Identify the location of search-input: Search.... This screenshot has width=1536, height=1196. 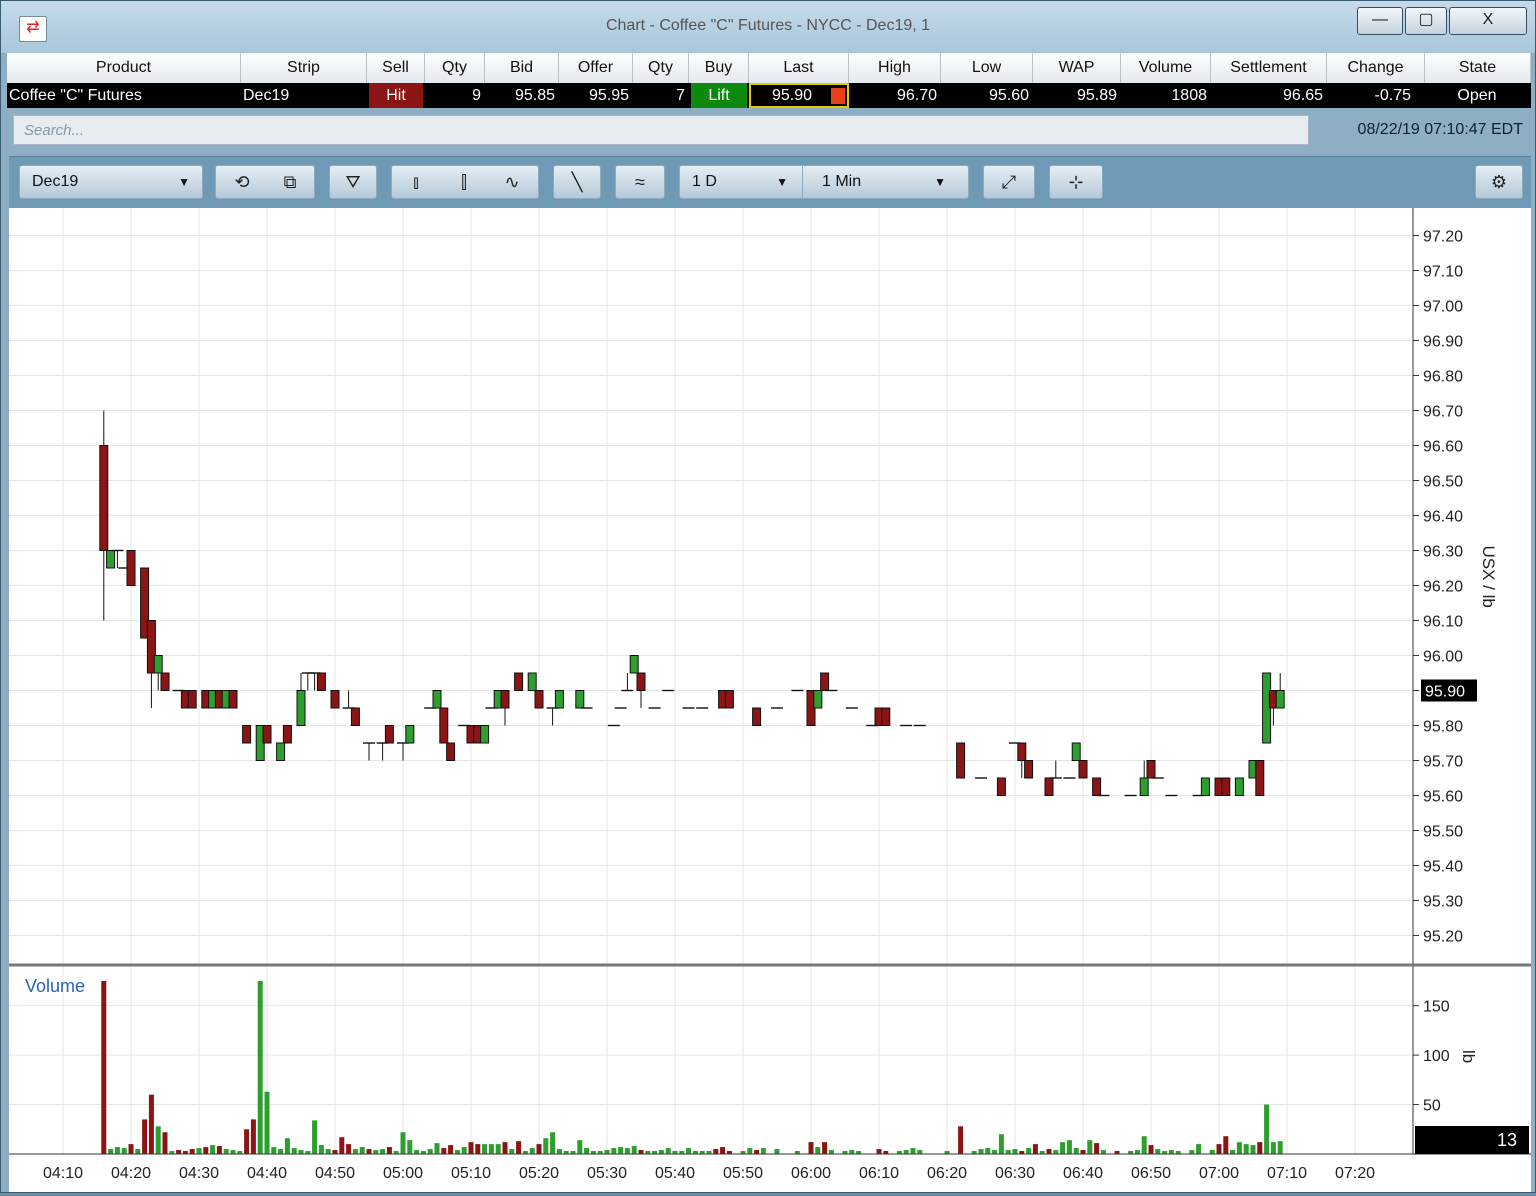
(661, 130).